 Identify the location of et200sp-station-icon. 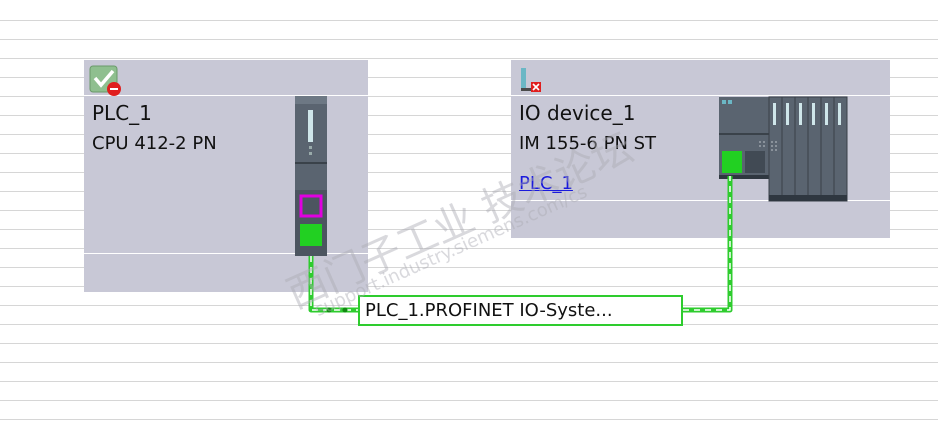
(785, 149).